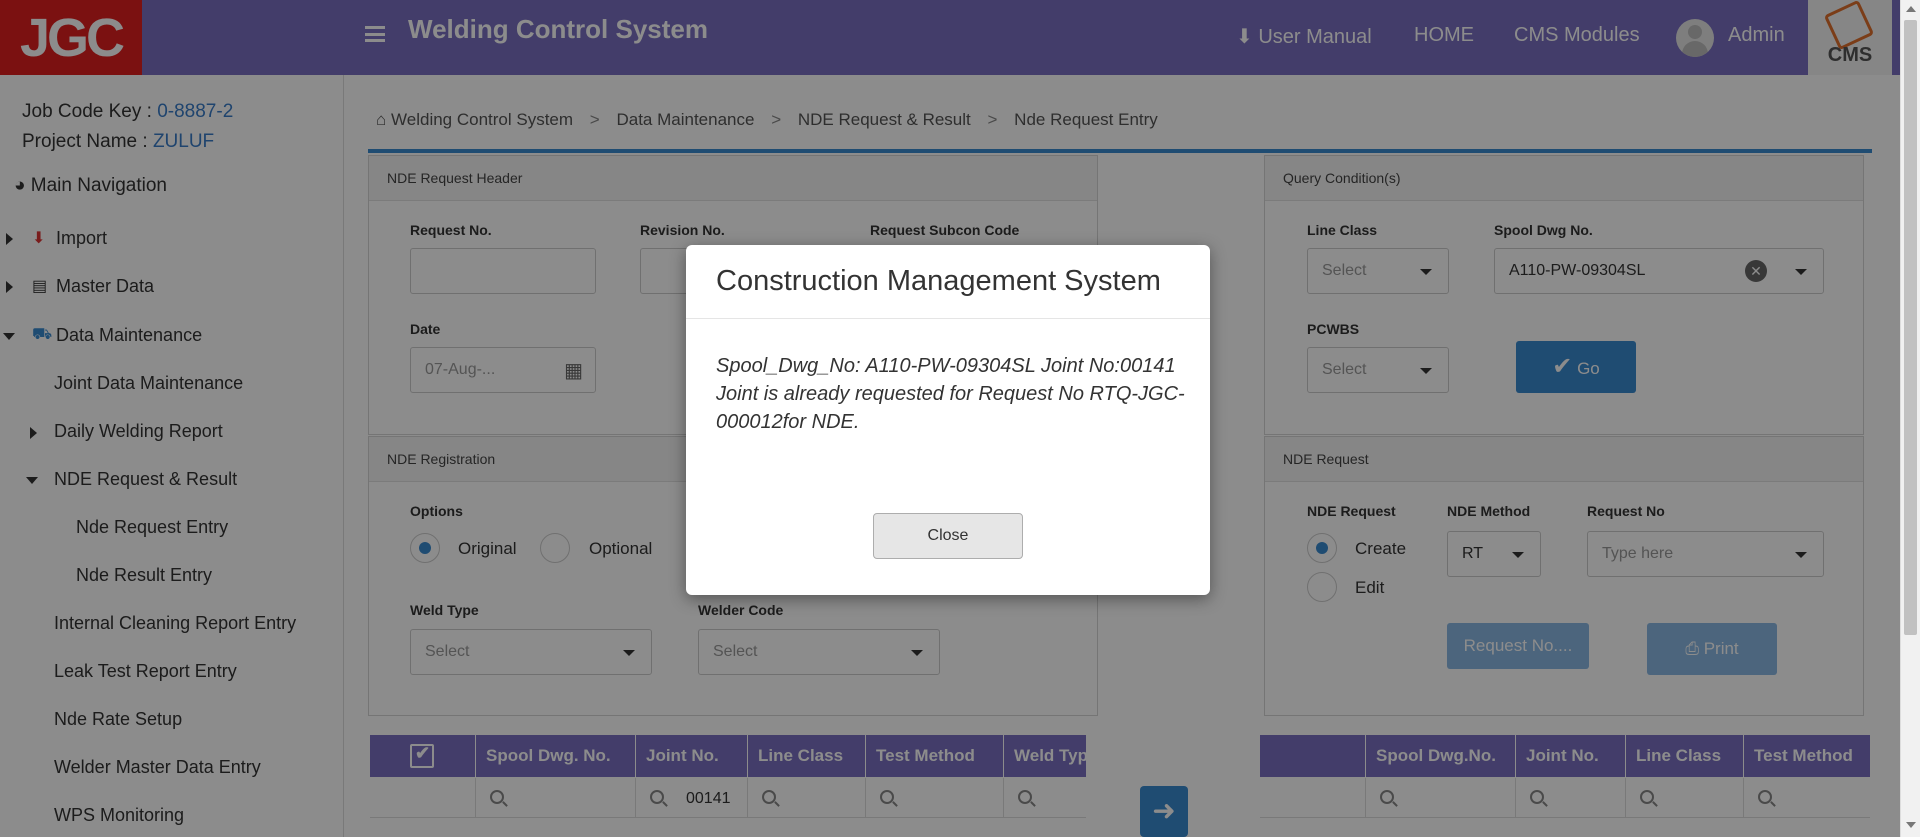  I want to click on dialog-title: Construction Management System, so click(938, 281).